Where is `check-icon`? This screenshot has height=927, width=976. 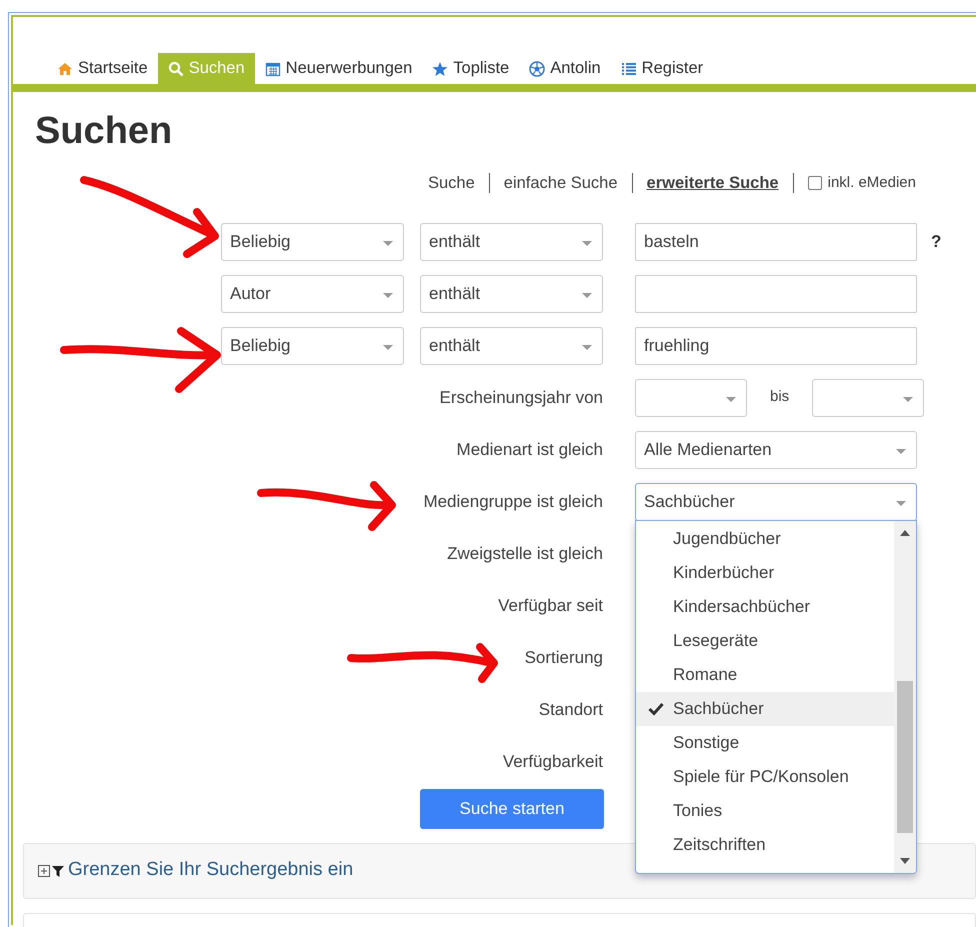
check-icon is located at coordinates (656, 709).